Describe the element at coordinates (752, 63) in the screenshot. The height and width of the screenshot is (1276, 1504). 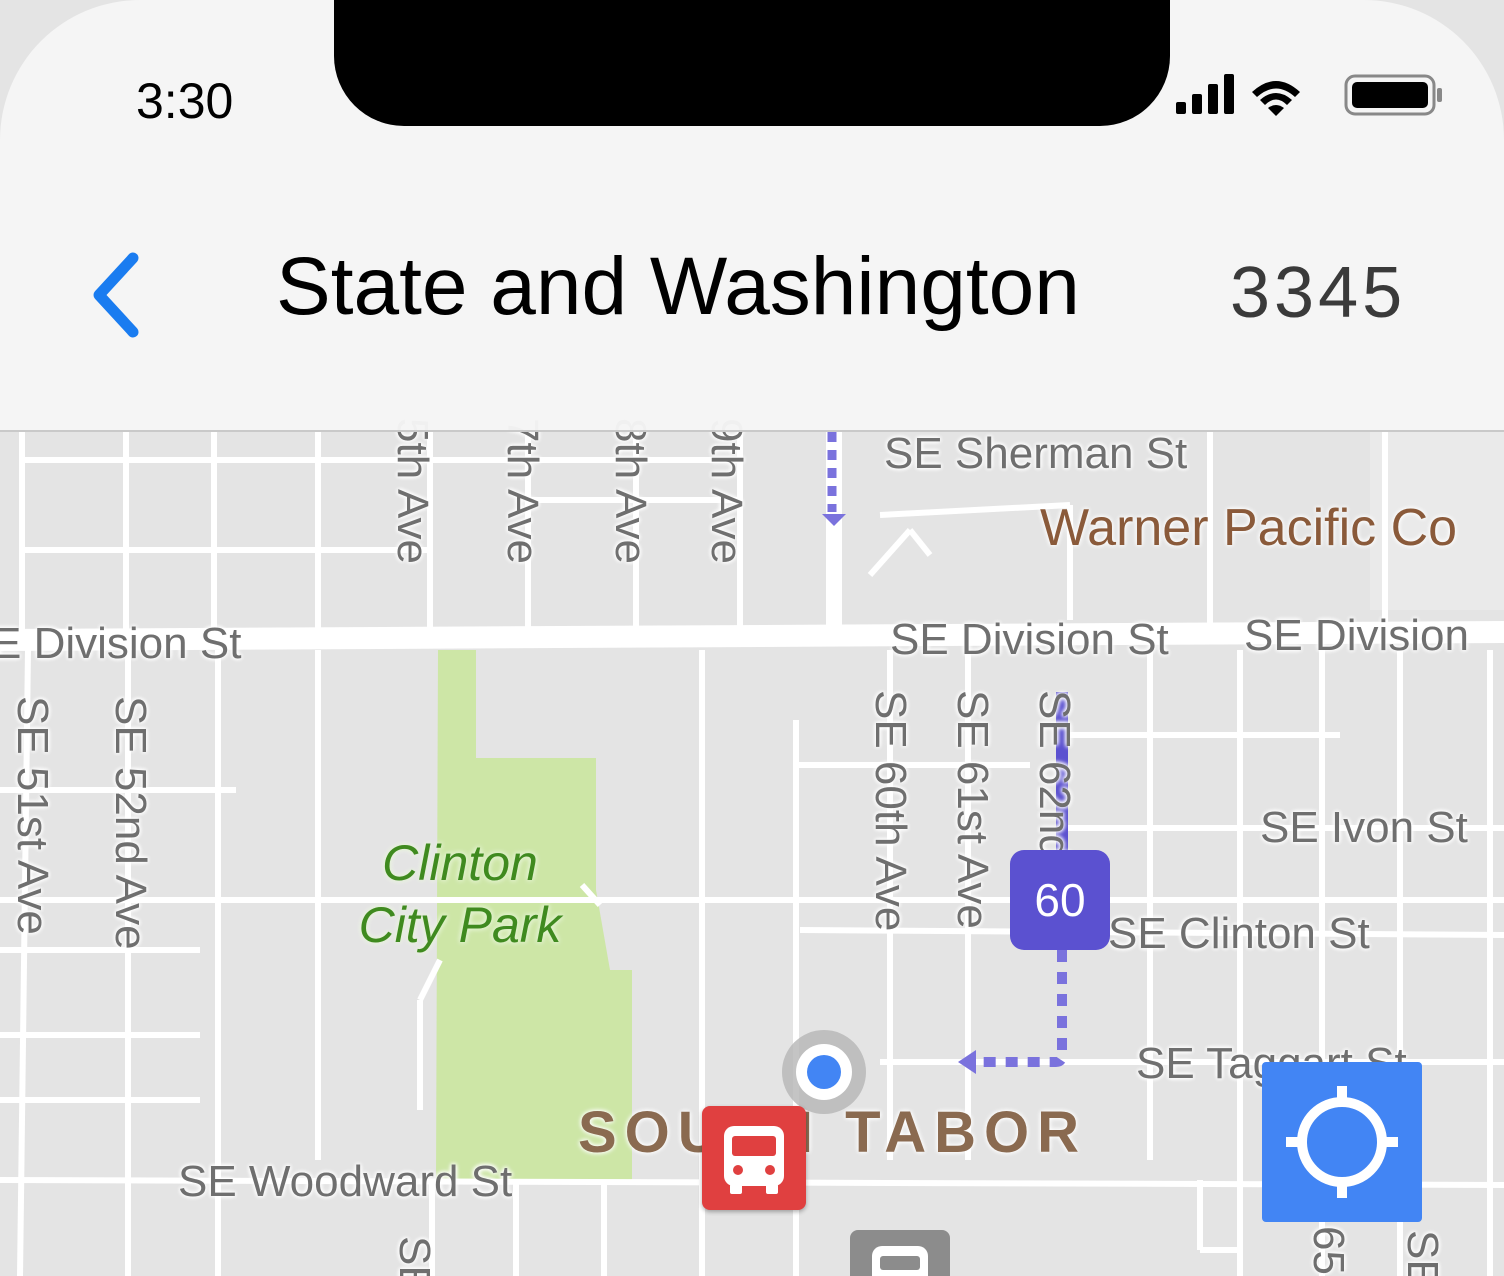
I see `device-notch` at that location.